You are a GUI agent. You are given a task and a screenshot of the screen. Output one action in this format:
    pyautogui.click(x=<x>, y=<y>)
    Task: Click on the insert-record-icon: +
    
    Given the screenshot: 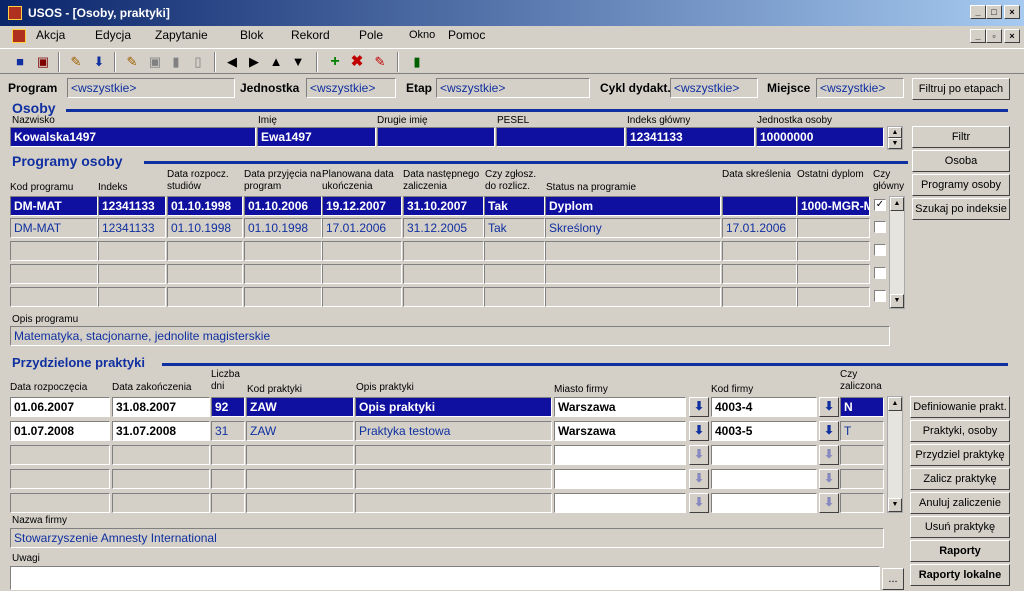 What is the action you would take?
    pyautogui.click(x=335, y=62)
    